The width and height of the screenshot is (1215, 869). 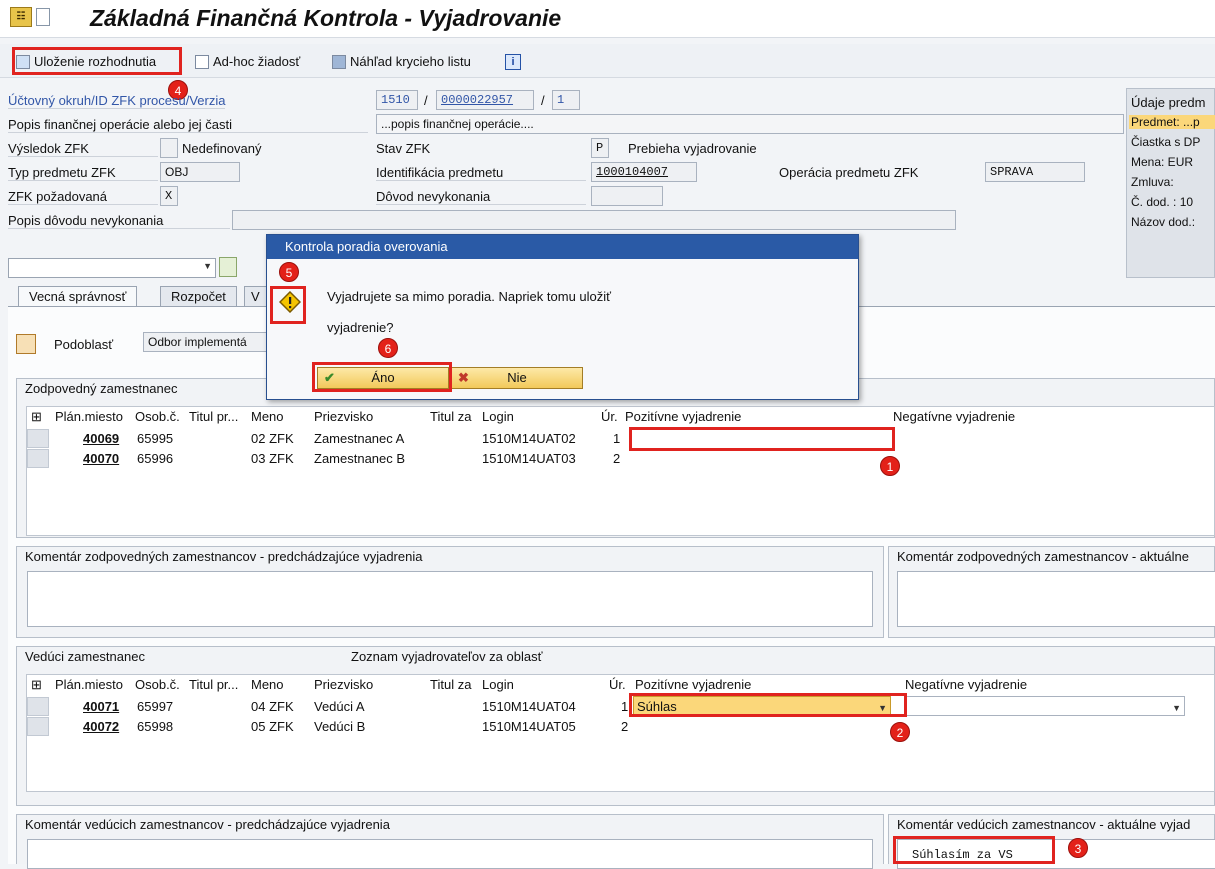 What do you see at coordinates (112, 268) in the screenshot?
I see `layout-combo: ▼` at bounding box center [112, 268].